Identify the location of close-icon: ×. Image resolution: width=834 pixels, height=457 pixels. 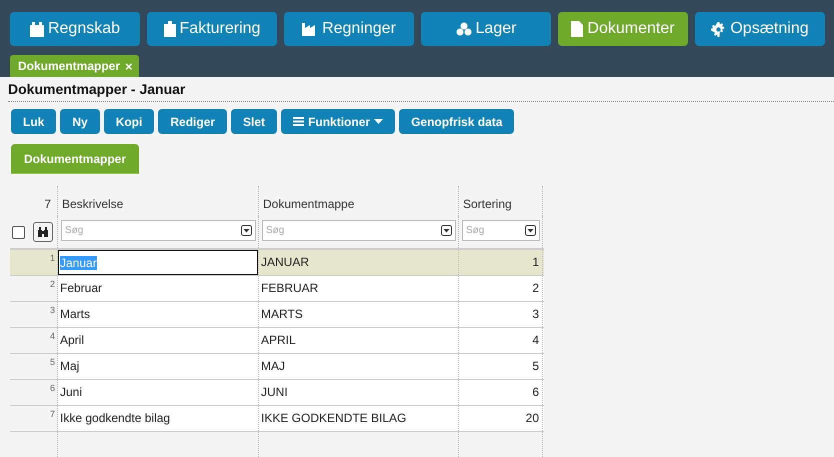
(129, 66).